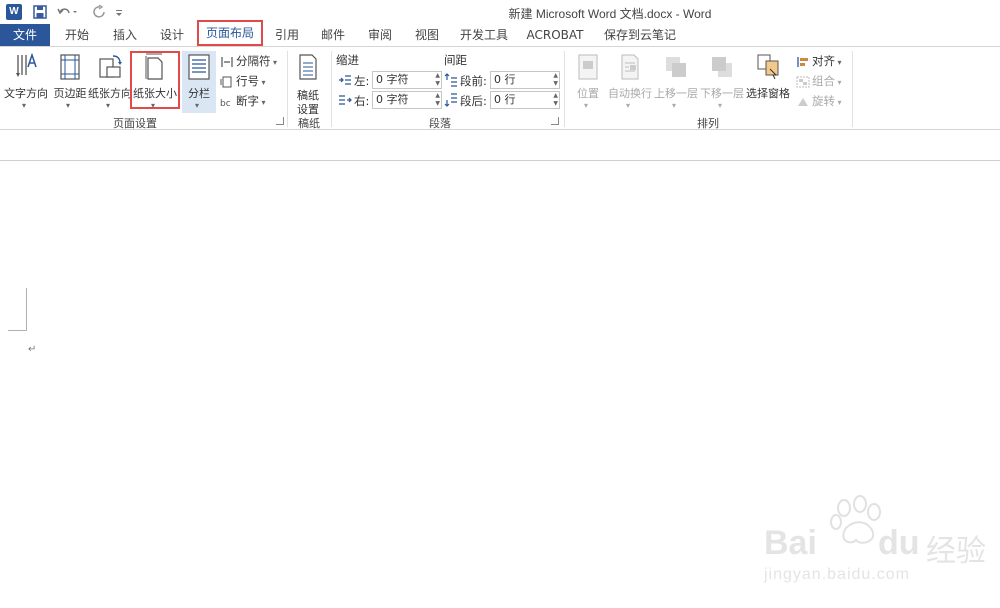  Describe the element at coordinates (40, 12) in the screenshot. I see `save-icon` at that location.